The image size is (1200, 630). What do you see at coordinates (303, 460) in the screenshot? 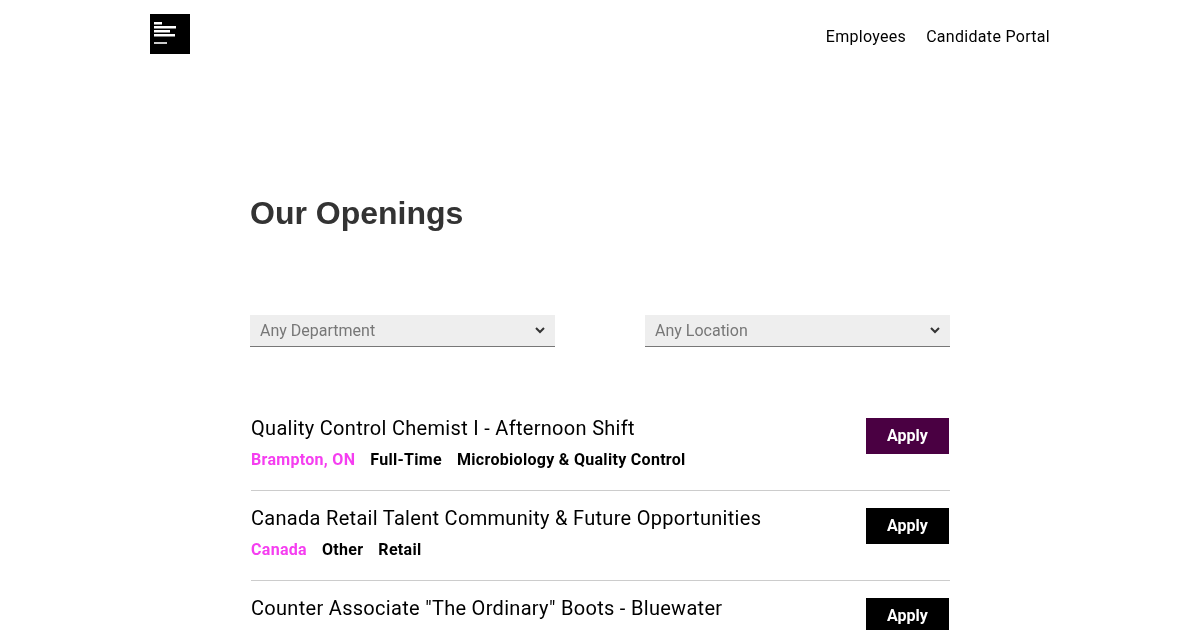
I see `job-location: Brampton, ON` at bounding box center [303, 460].